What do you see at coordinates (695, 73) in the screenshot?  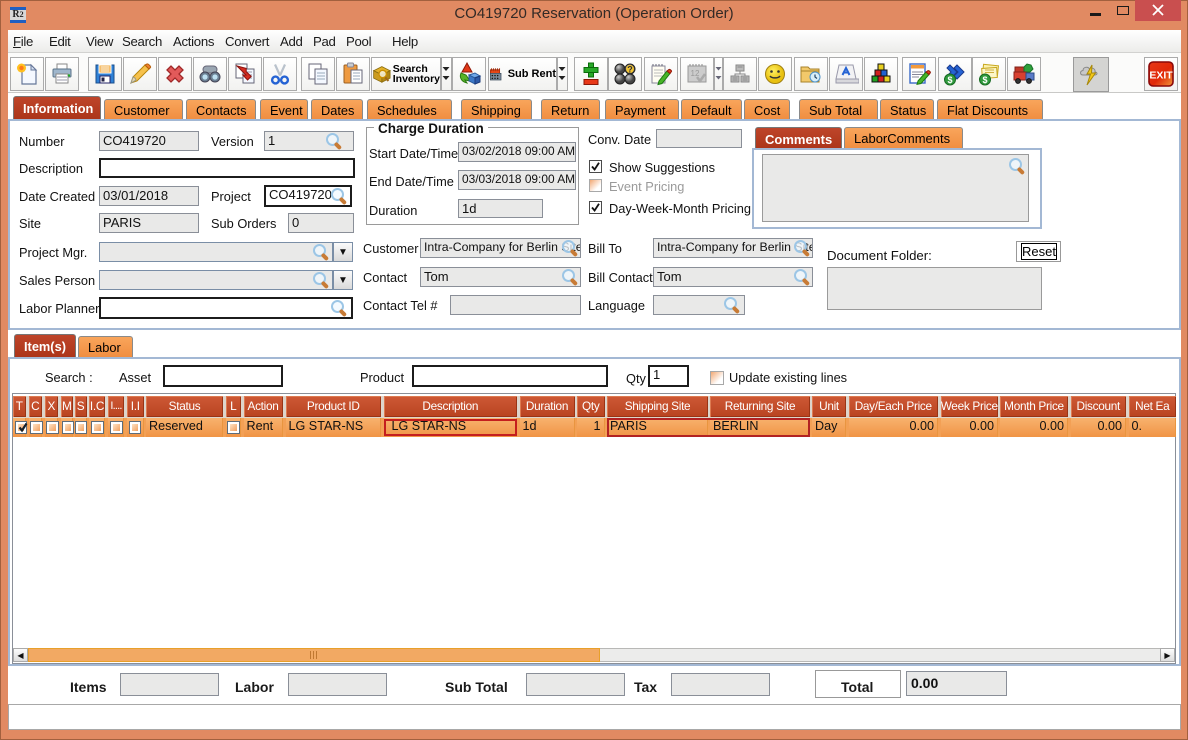 I see `svg-text: 12` at bounding box center [695, 73].